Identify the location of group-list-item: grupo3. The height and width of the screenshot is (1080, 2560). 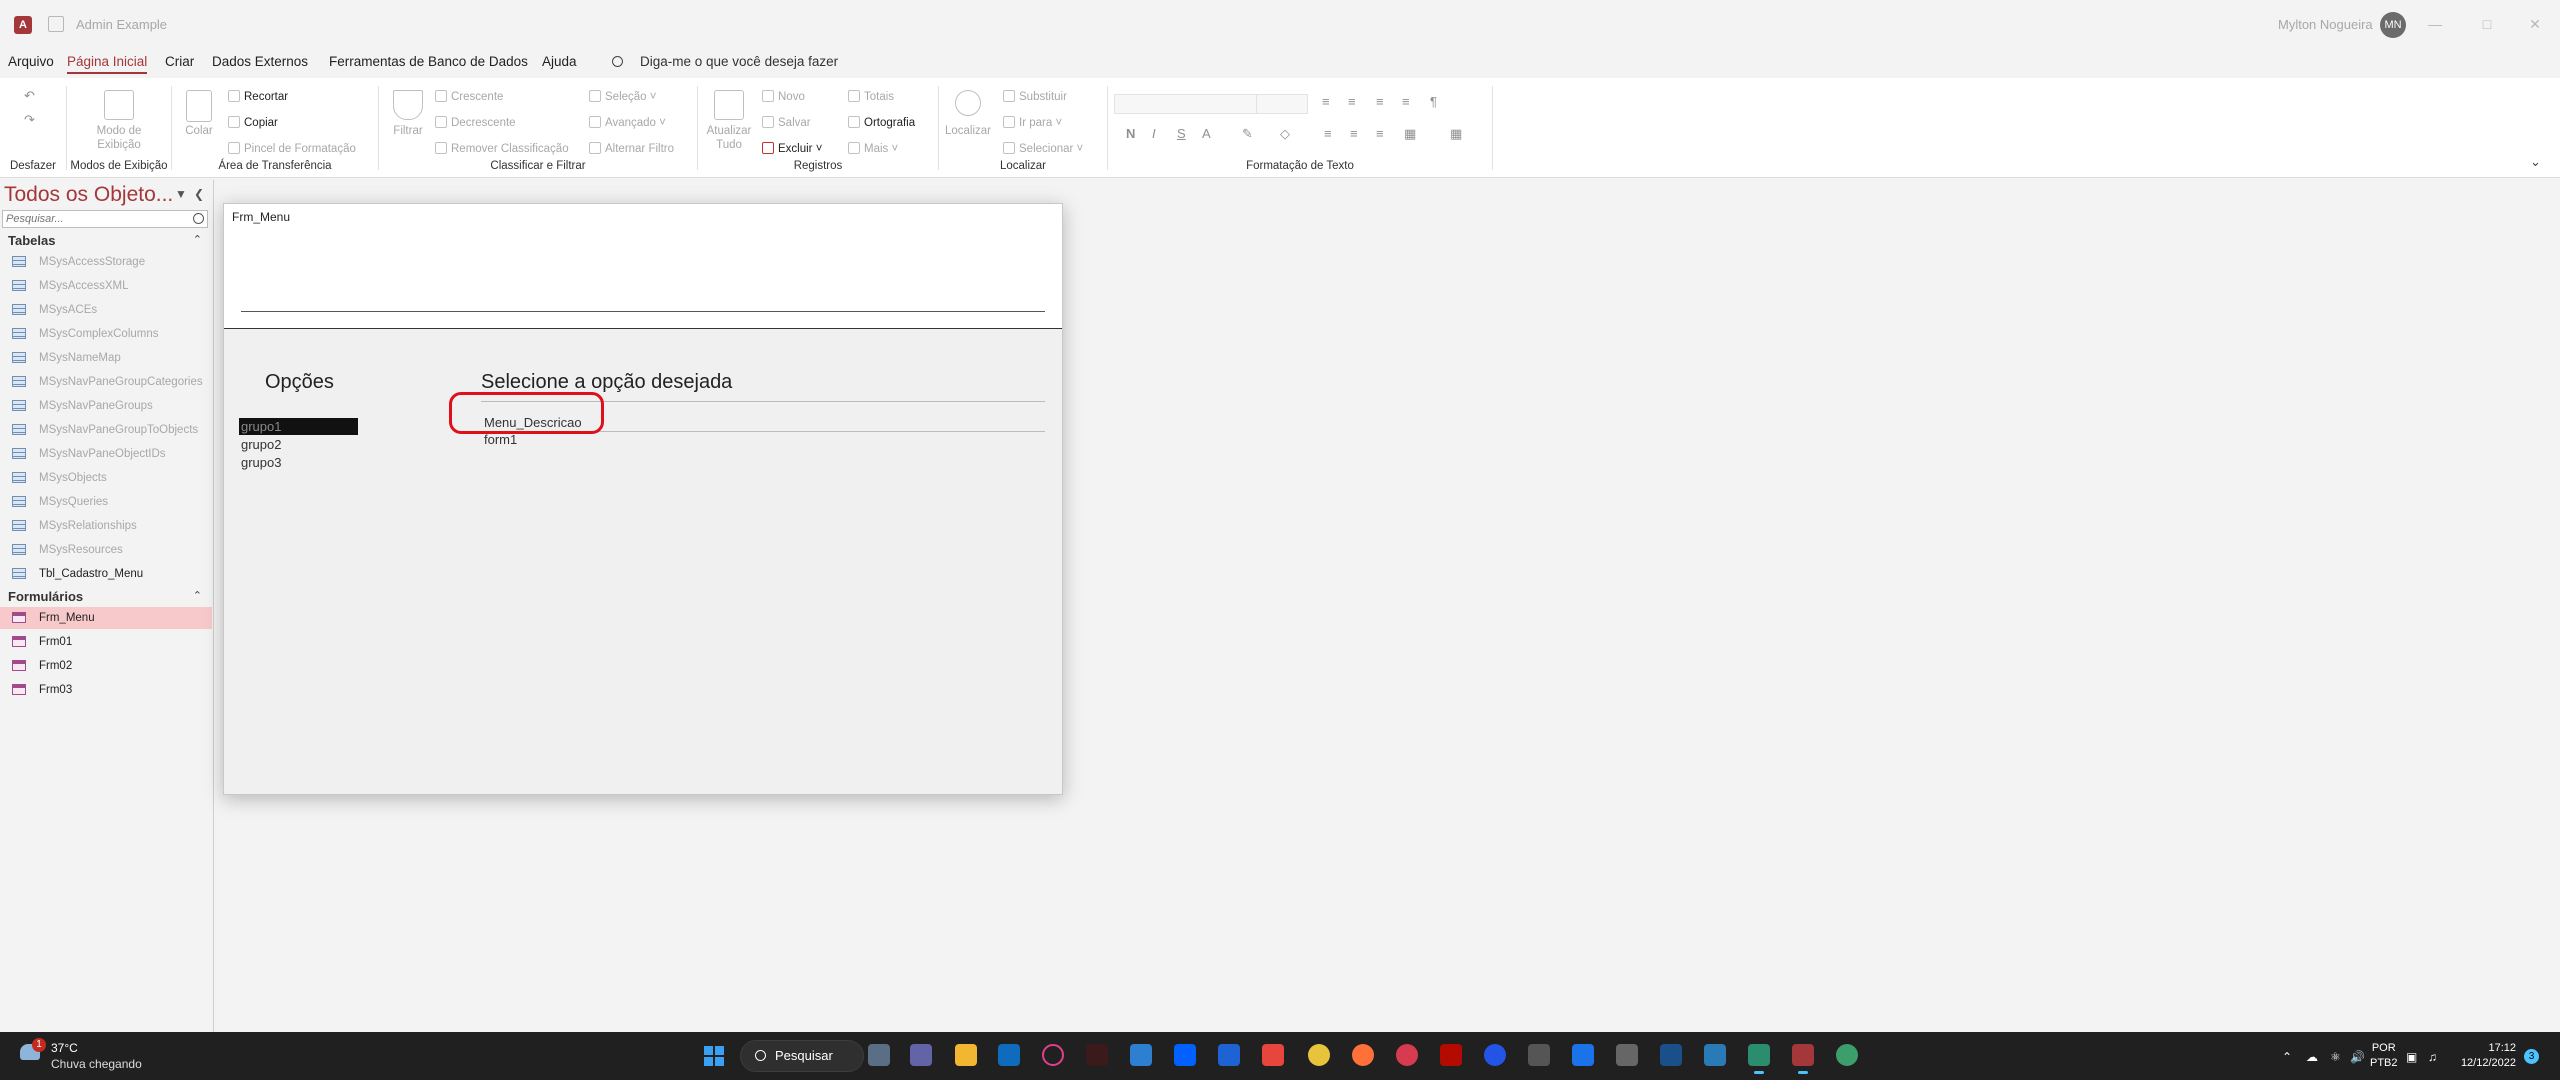
(298, 462).